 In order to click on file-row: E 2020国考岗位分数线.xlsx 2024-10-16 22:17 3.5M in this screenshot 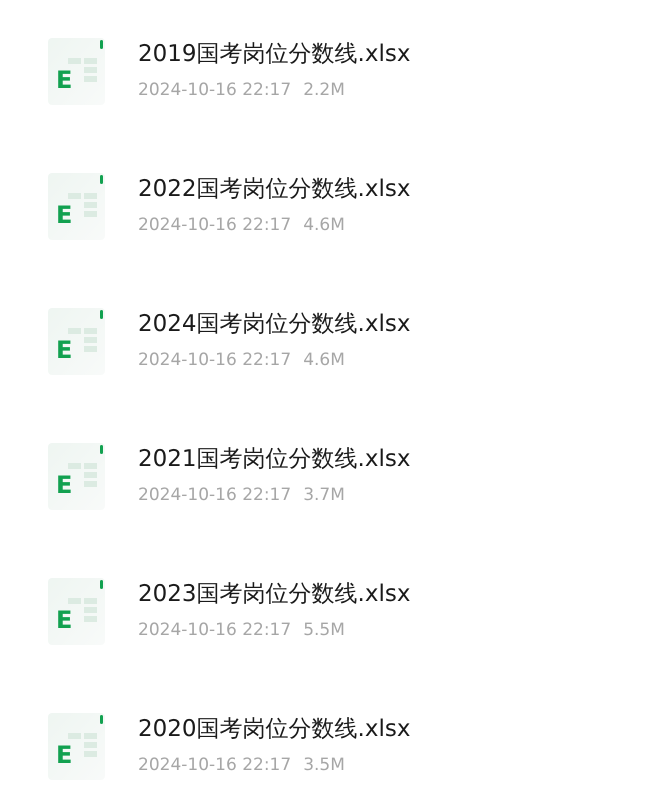, I will do `click(327, 746)`.